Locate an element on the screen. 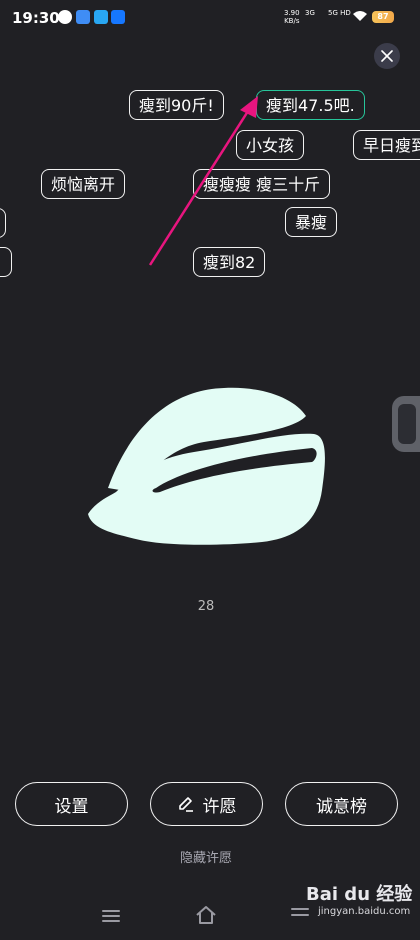  baidu-watermark: Bai du 经验 jingyan.baidu.com is located at coordinates (361, 908).